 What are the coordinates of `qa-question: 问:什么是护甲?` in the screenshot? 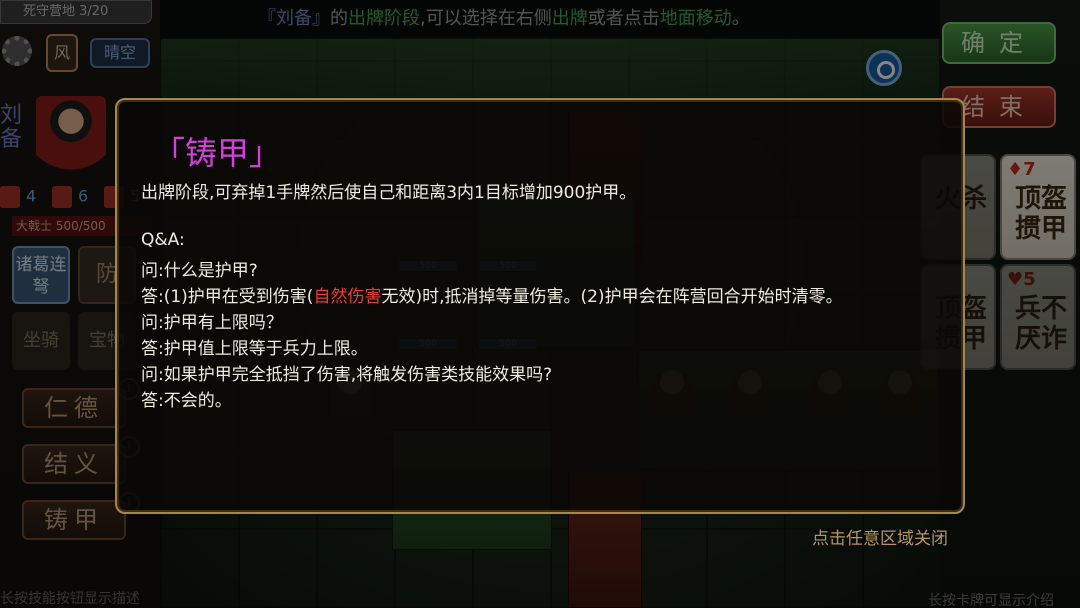 It's located at (199, 271).